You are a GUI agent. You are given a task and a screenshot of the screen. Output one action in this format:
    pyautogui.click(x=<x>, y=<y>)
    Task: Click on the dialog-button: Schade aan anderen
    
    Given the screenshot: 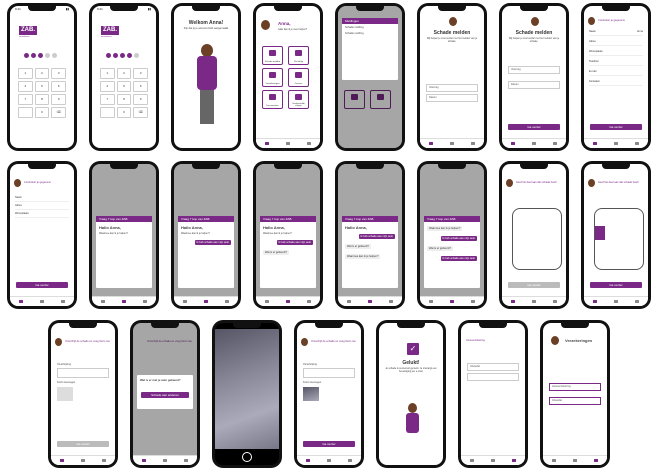 What is the action you would take?
    pyautogui.click(x=165, y=395)
    